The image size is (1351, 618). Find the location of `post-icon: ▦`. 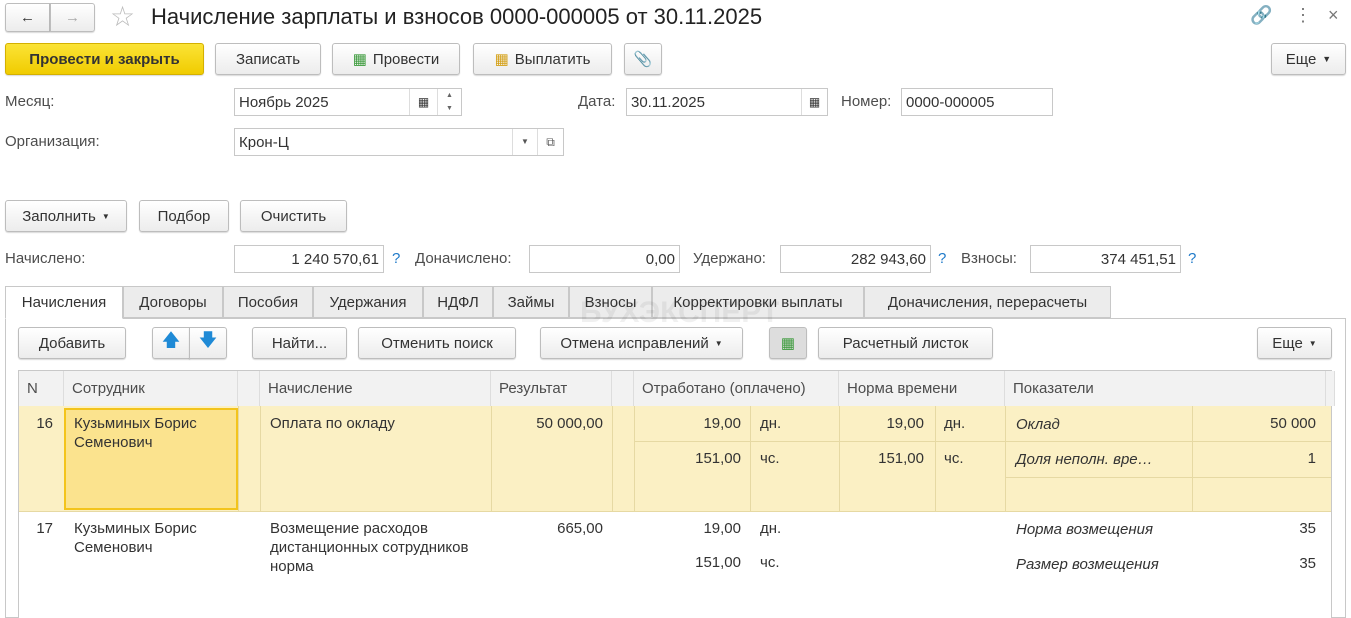

post-icon: ▦ is located at coordinates (359, 59).